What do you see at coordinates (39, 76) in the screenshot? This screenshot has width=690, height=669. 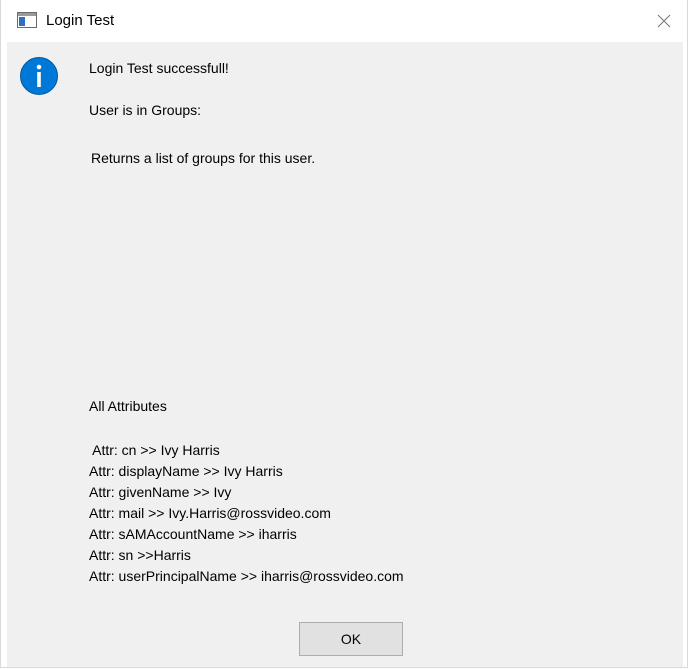 I see `info-icon` at bounding box center [39, 76].